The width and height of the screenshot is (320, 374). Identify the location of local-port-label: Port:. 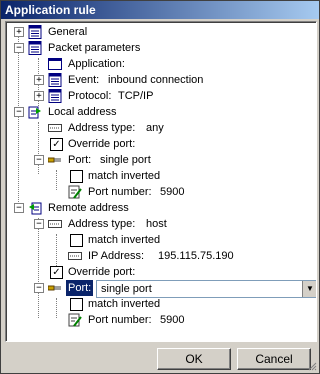
(80, 160).